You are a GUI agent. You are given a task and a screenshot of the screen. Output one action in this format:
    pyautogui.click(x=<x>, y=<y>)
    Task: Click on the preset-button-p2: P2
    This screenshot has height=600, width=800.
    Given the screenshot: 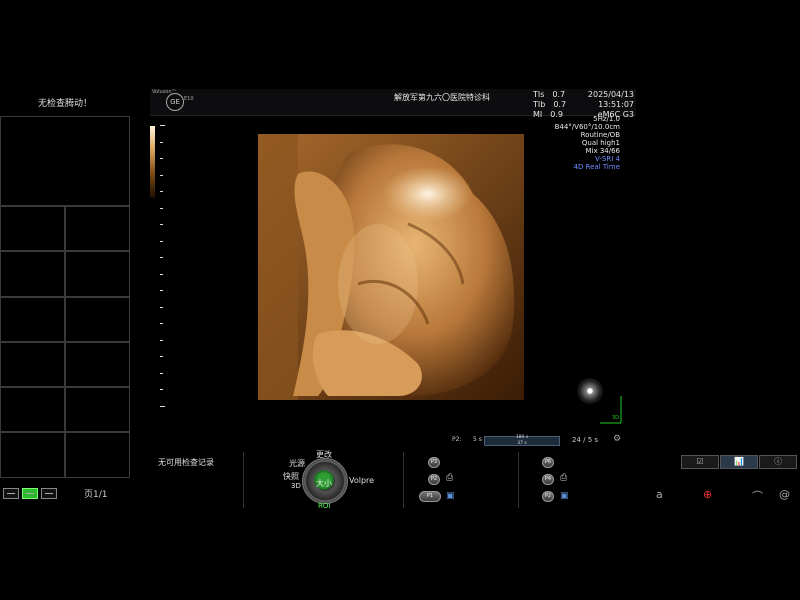 What is the action you would take?
    pyautogui.click(x=434, y=479)
    